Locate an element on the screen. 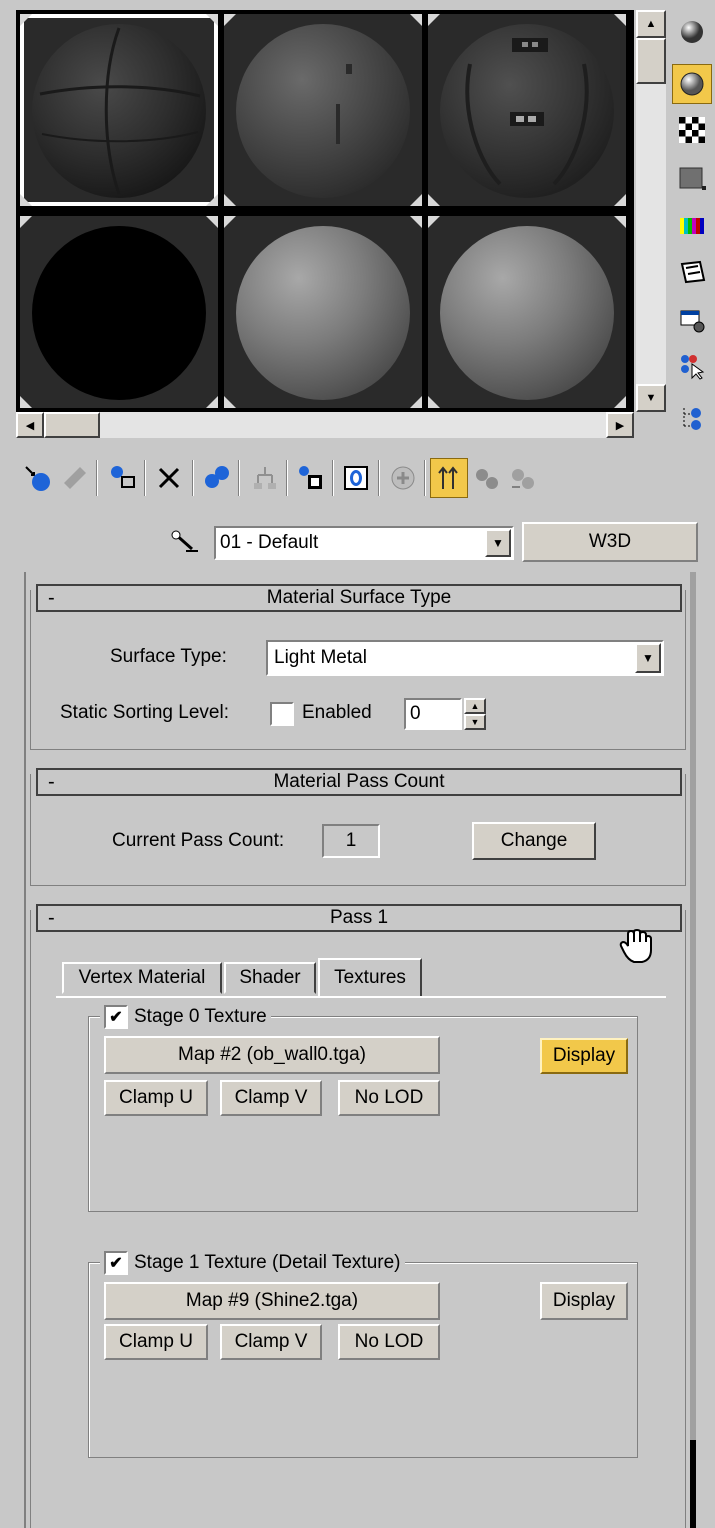  pass1-rollout-title: Pass 1 is located at coordinates (359, 917).